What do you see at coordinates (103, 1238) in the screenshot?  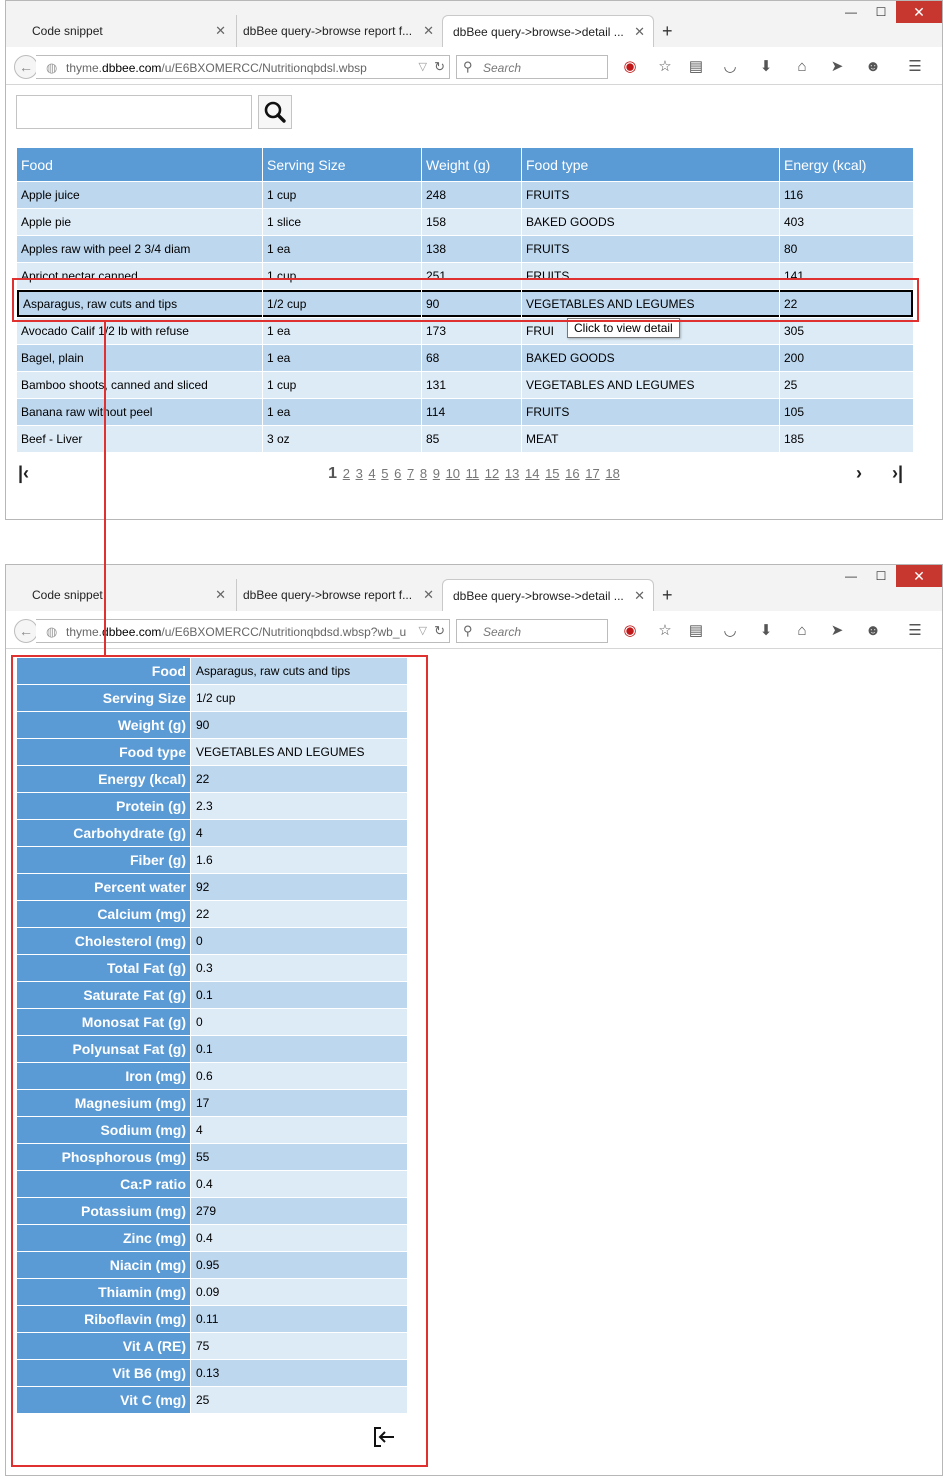 I see `detail-label: Zinc (mg)` at bounding box center [103, 1238].